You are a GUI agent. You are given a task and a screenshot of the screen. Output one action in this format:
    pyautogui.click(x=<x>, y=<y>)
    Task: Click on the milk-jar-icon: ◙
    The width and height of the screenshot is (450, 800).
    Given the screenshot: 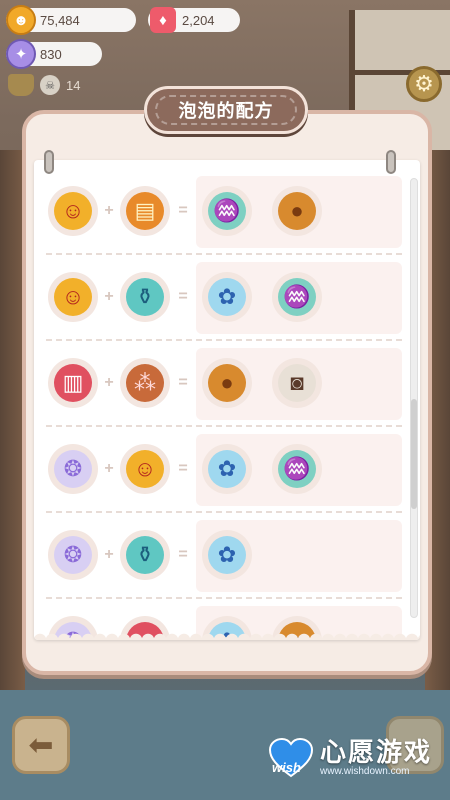 What is the action you would take?
    pyautogui.click(x=297, y=383)
    